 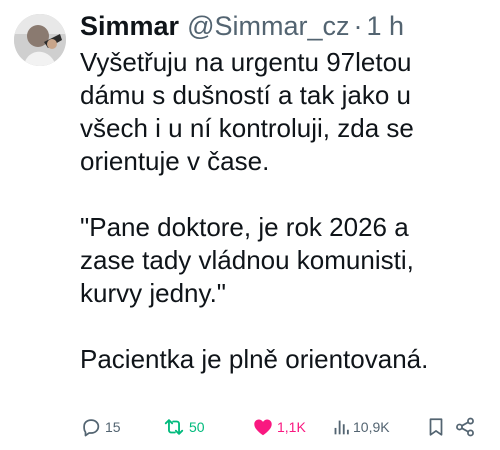 I want to click on reply-count: 15, so click(x=113, y=427).